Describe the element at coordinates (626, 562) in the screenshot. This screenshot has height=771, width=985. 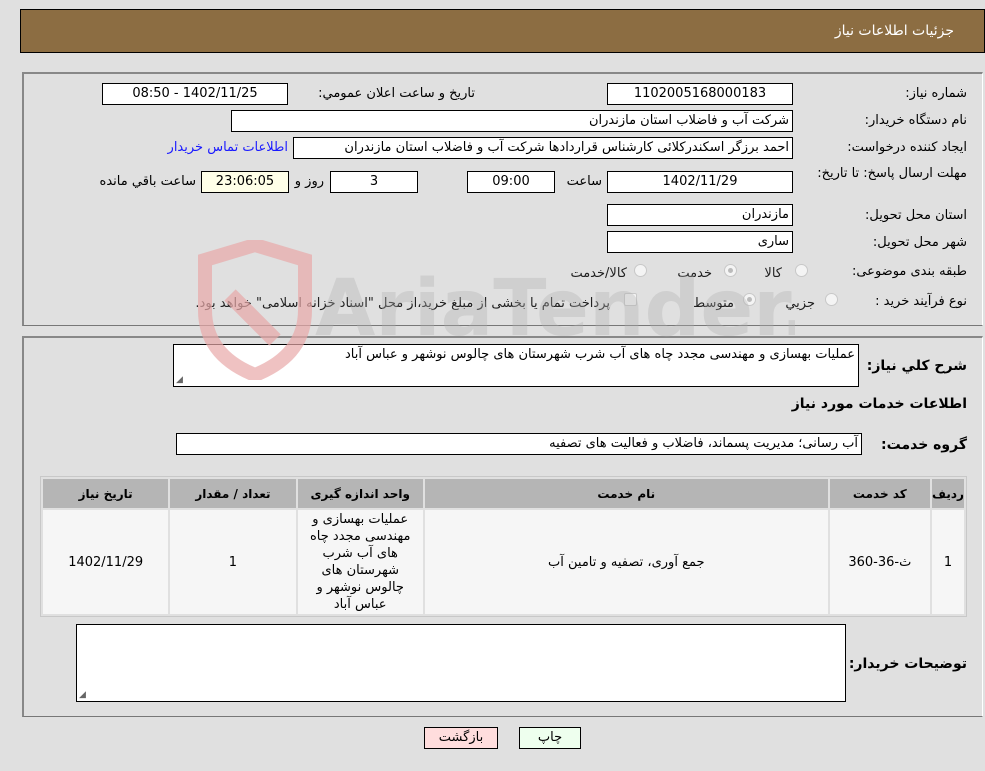
I see `cell-name: جمع آوری، تصفیه و تامین آب` at that location.